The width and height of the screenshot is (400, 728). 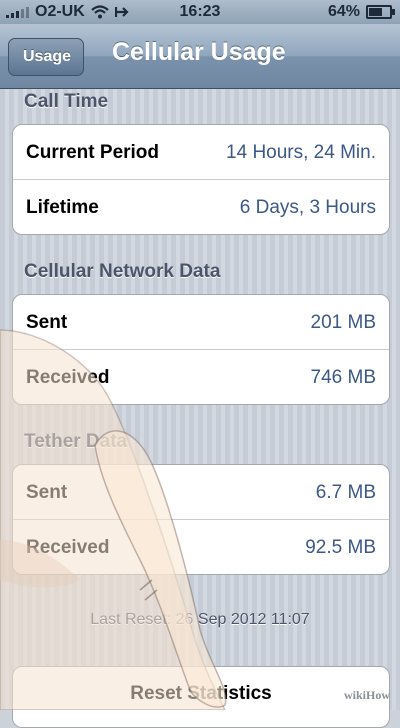 I want to click on back-button-label: Usage, so click(x=47, y=56).